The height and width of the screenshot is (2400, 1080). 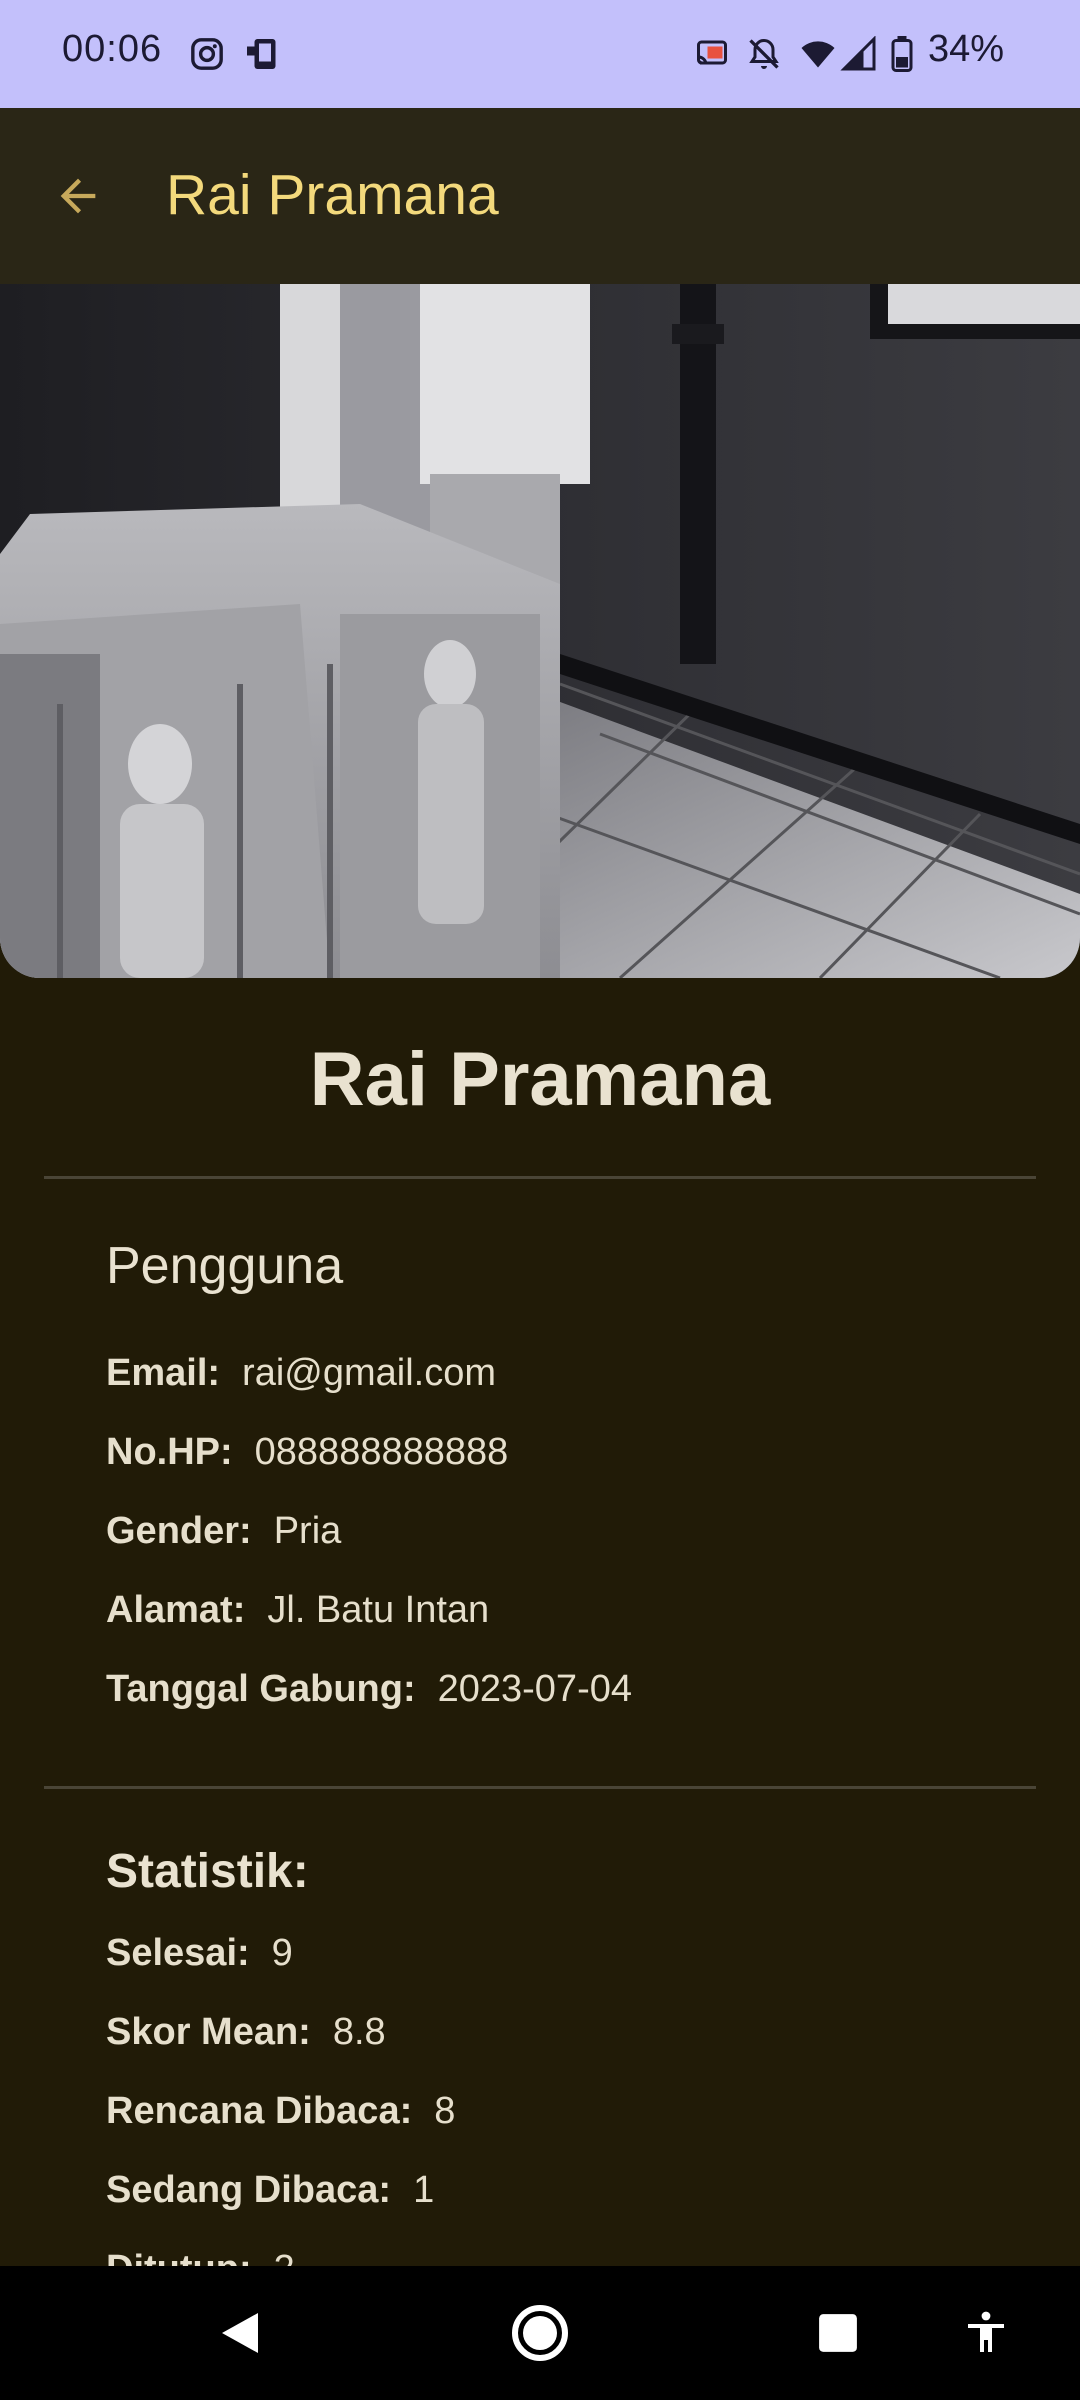 I want to click on system-navigation-bar, so click(x=540, y=2333).